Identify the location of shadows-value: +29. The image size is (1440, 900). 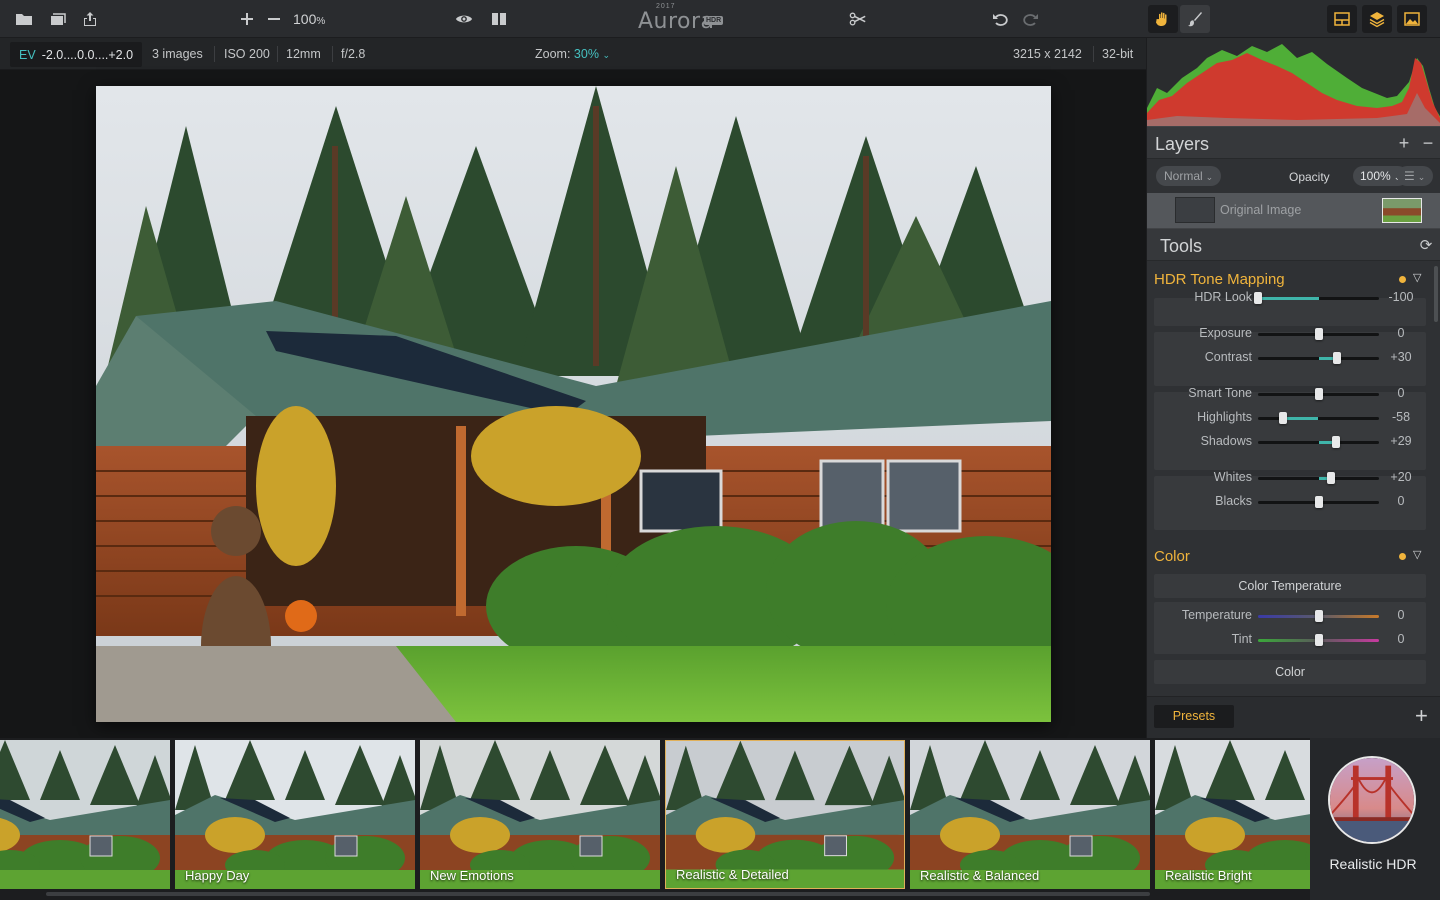
(1401, 441).